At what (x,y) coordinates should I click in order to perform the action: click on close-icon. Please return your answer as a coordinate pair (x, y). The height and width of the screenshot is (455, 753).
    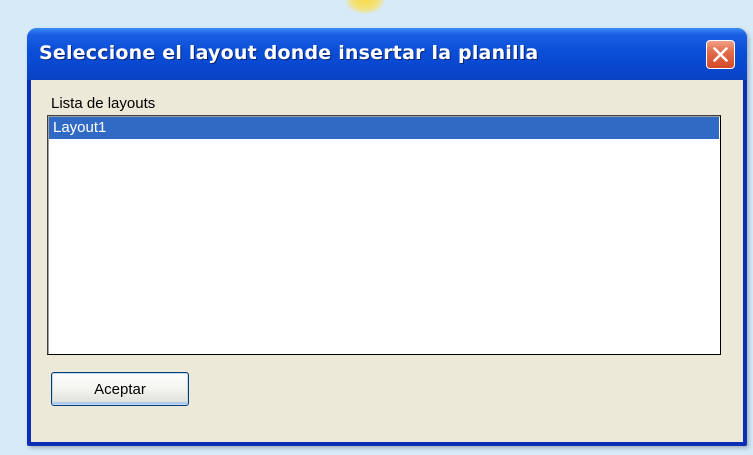
    Looking at the image, I should click on (720, 54).